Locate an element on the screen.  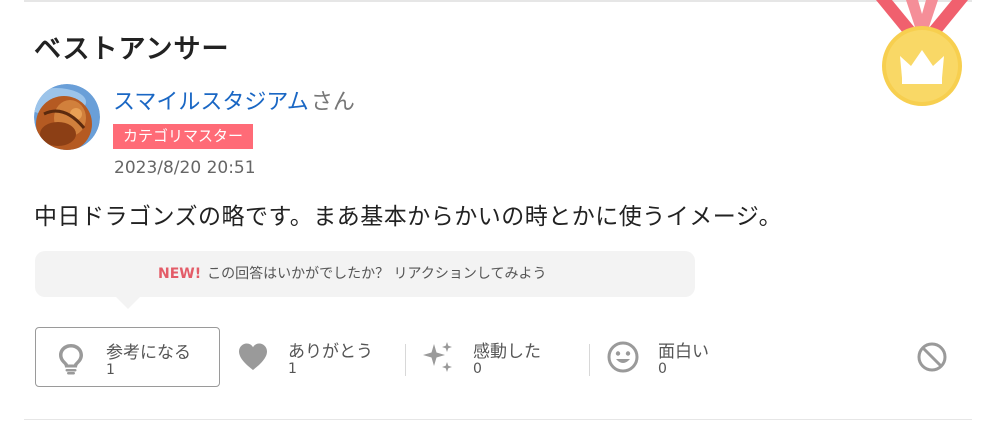
reaction-helpful-button: 参考になる 1 is located at coordinates (127, 357).